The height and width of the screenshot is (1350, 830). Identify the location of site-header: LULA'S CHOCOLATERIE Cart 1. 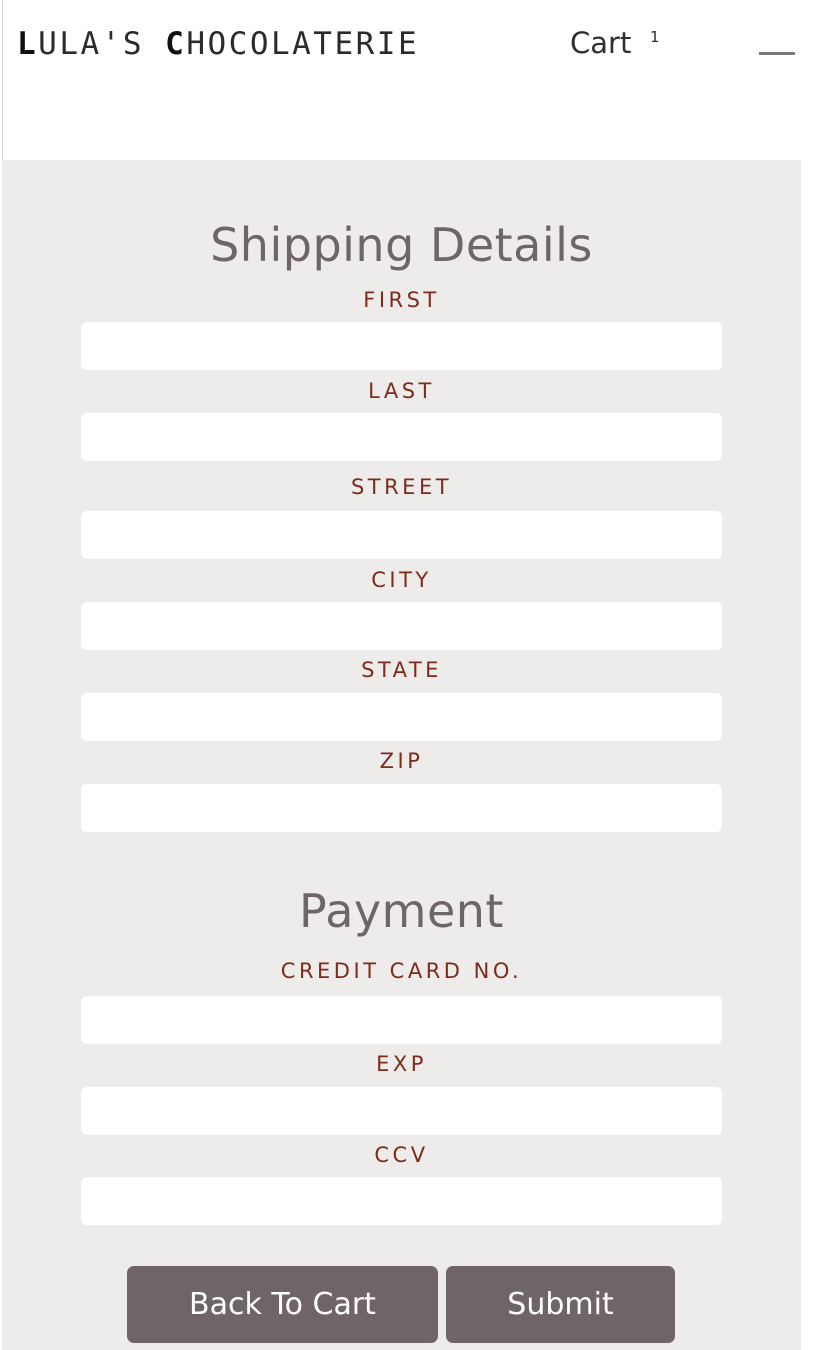
(402, 80).